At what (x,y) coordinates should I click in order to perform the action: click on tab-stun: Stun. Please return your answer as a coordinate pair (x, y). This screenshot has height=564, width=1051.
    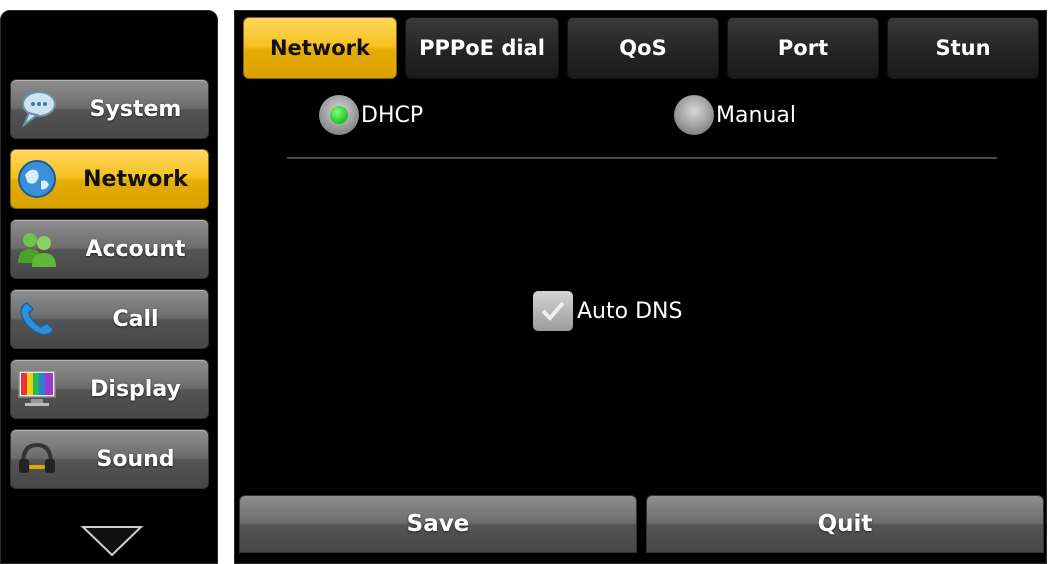
    Looking at the image, I should click on (963, 48).